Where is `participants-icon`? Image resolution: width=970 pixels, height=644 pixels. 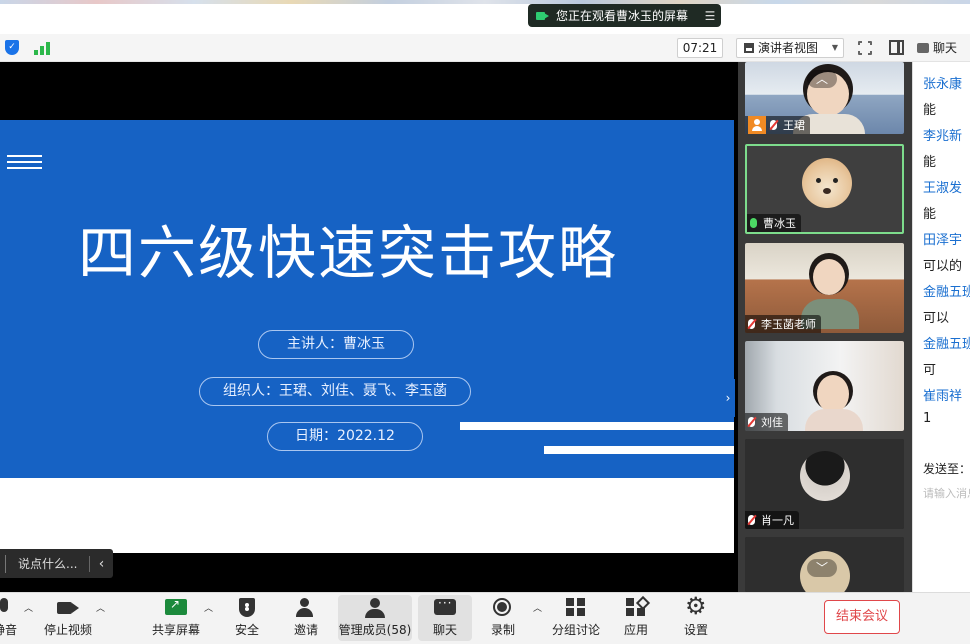
participants-icon is located at coordinates (375, 608).